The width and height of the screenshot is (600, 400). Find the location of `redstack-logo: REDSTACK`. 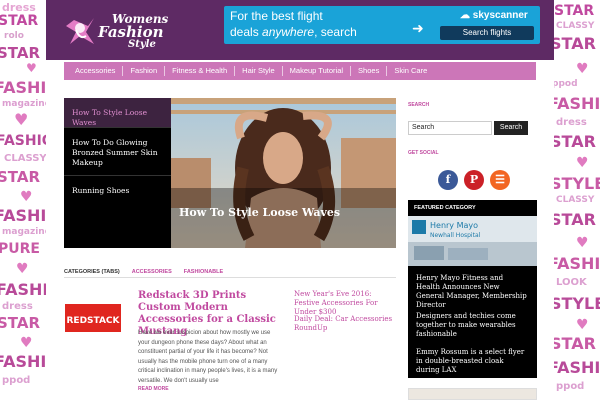

redstack-logo: REDSTACK is located at coordinates (93, 318).